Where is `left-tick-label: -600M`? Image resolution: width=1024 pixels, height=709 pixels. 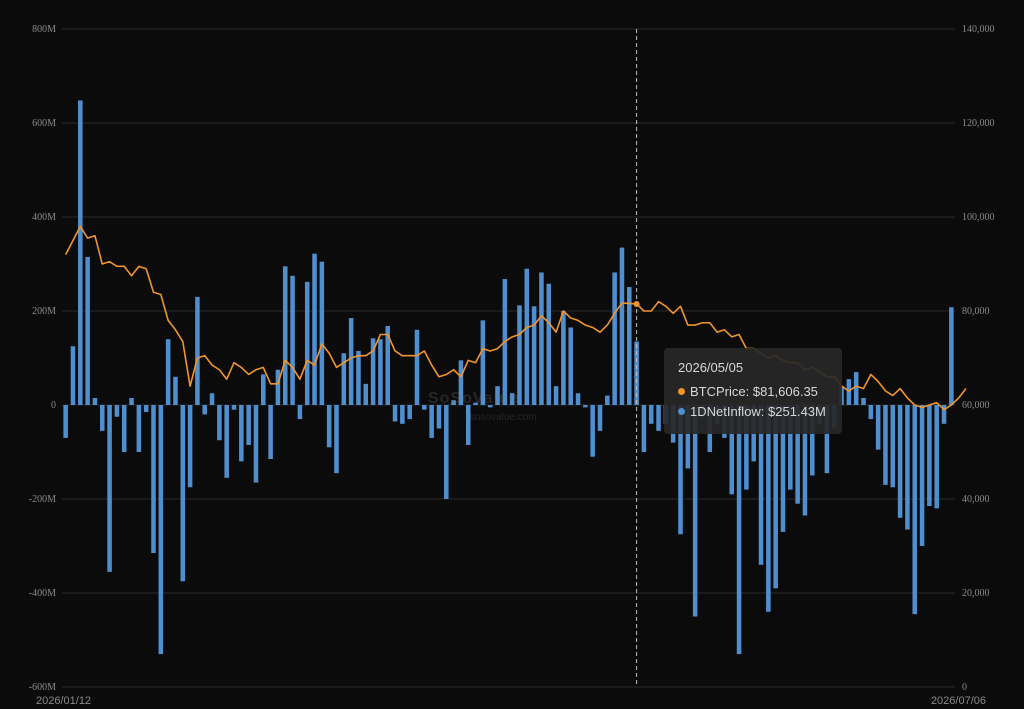 left-tick-label: -600M is located at coordinates (42, 687).